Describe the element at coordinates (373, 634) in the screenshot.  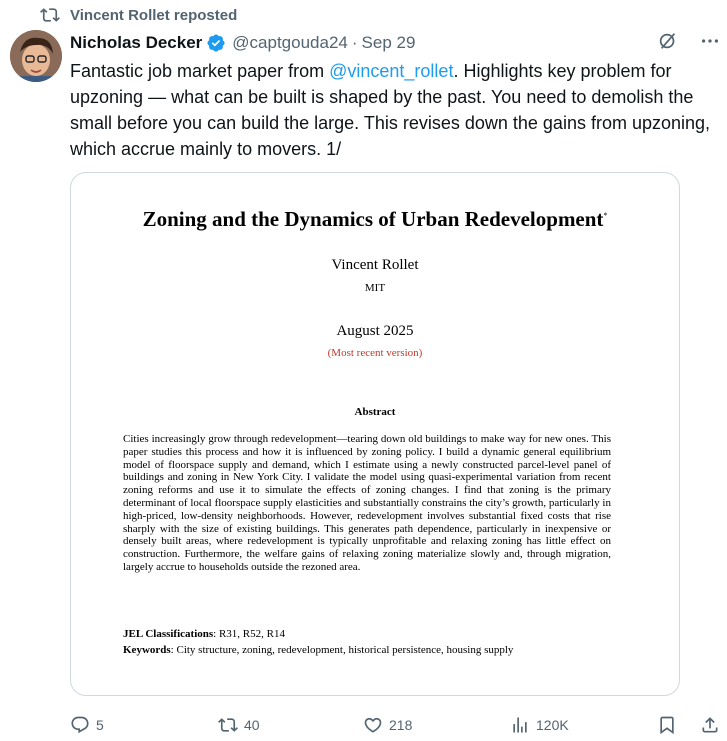
I see `jel-classifications: JEL Classifications: R31, R52, R14` at that location.